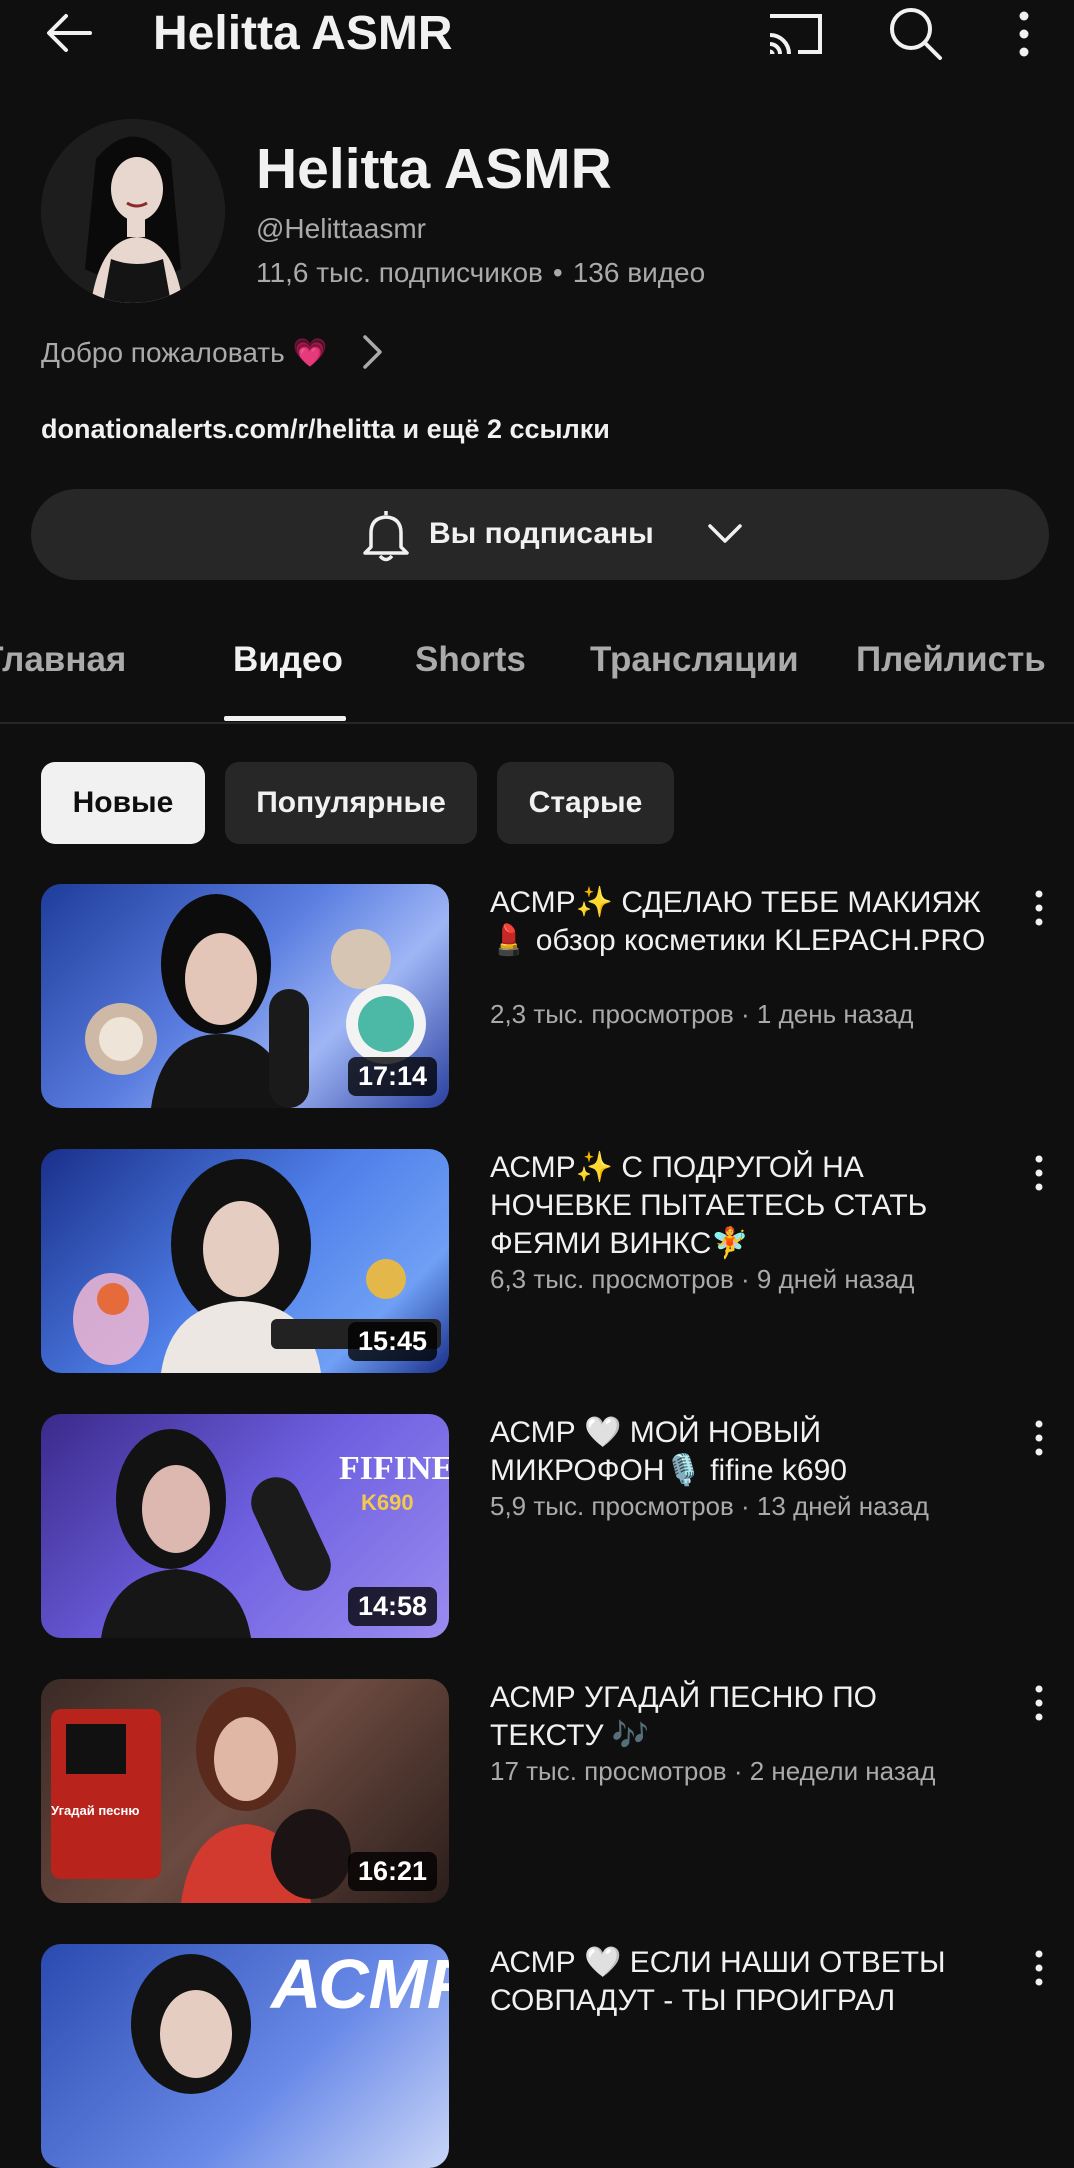 The height and width of the screenshot is (2168, 1074). I want to click on tab-playlists: Плейлисть, so click(951, 660).